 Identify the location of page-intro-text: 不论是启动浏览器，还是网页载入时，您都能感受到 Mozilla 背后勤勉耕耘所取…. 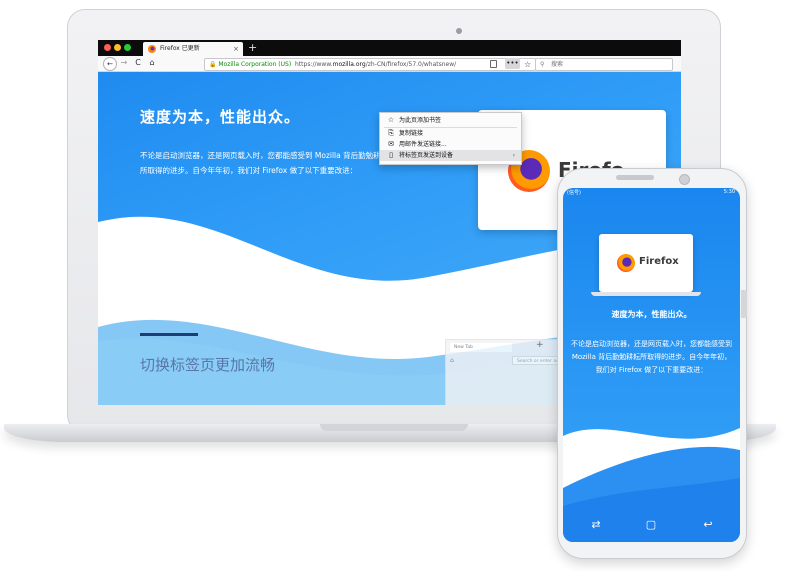
(264, 163).